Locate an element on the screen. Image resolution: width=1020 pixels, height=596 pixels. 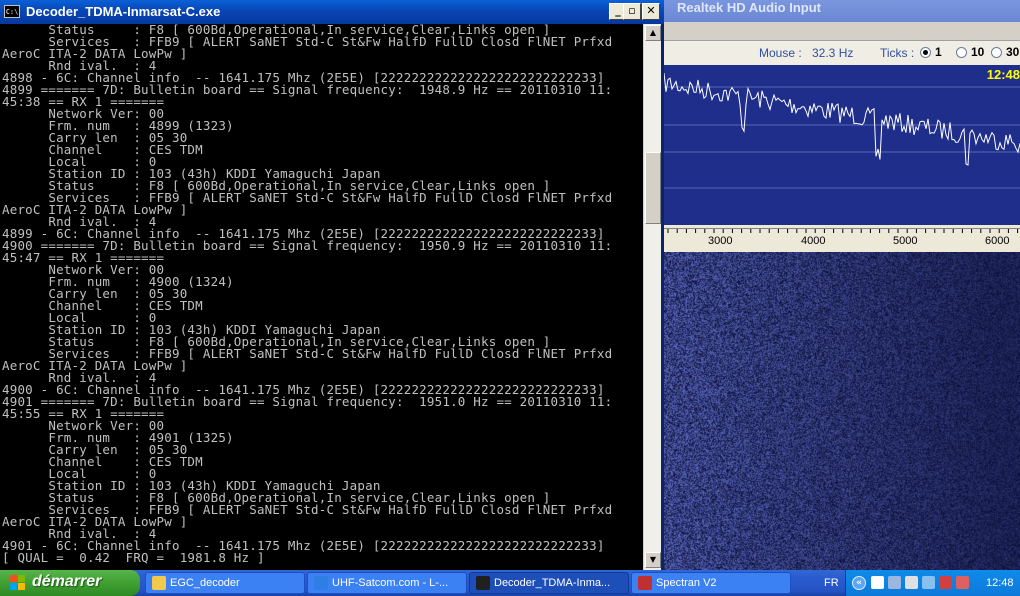
spectran-toolbar is located at coordinates (842, 31).